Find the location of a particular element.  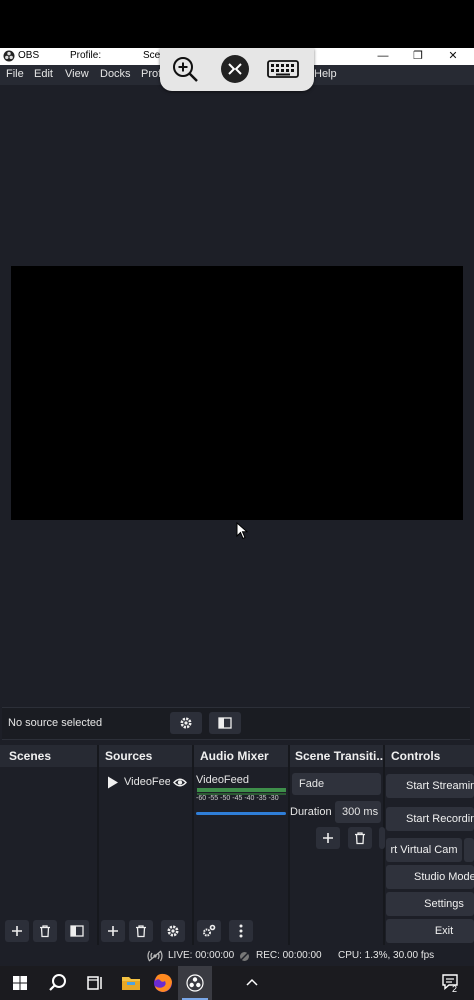

top-black-band is located at coordinates (237, 24).